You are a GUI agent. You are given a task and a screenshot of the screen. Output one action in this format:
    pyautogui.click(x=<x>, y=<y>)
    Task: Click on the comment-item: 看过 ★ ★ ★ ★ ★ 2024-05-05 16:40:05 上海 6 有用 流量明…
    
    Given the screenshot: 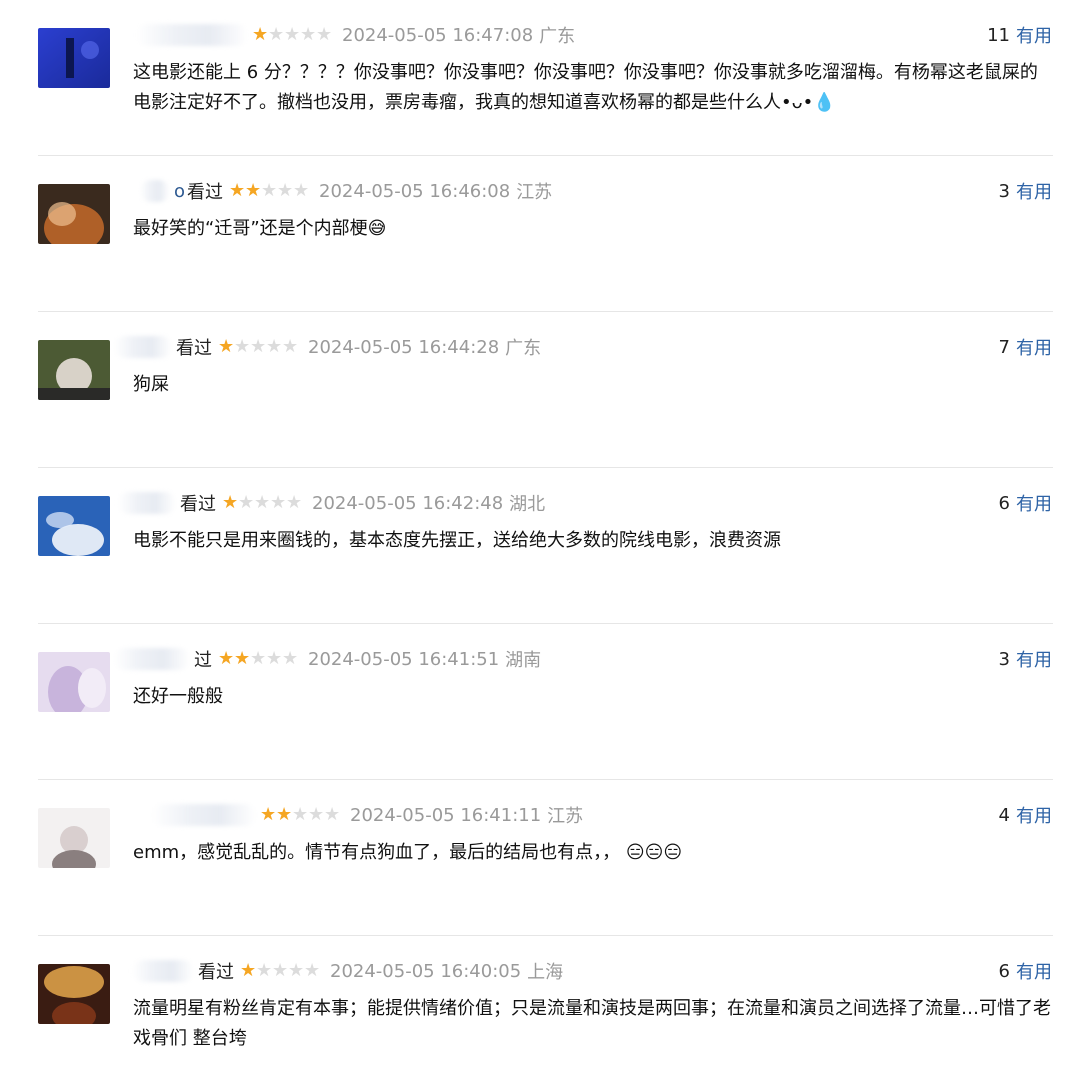 What is the action you would take?
    pyautogui.click(x=540, y=1014)
    